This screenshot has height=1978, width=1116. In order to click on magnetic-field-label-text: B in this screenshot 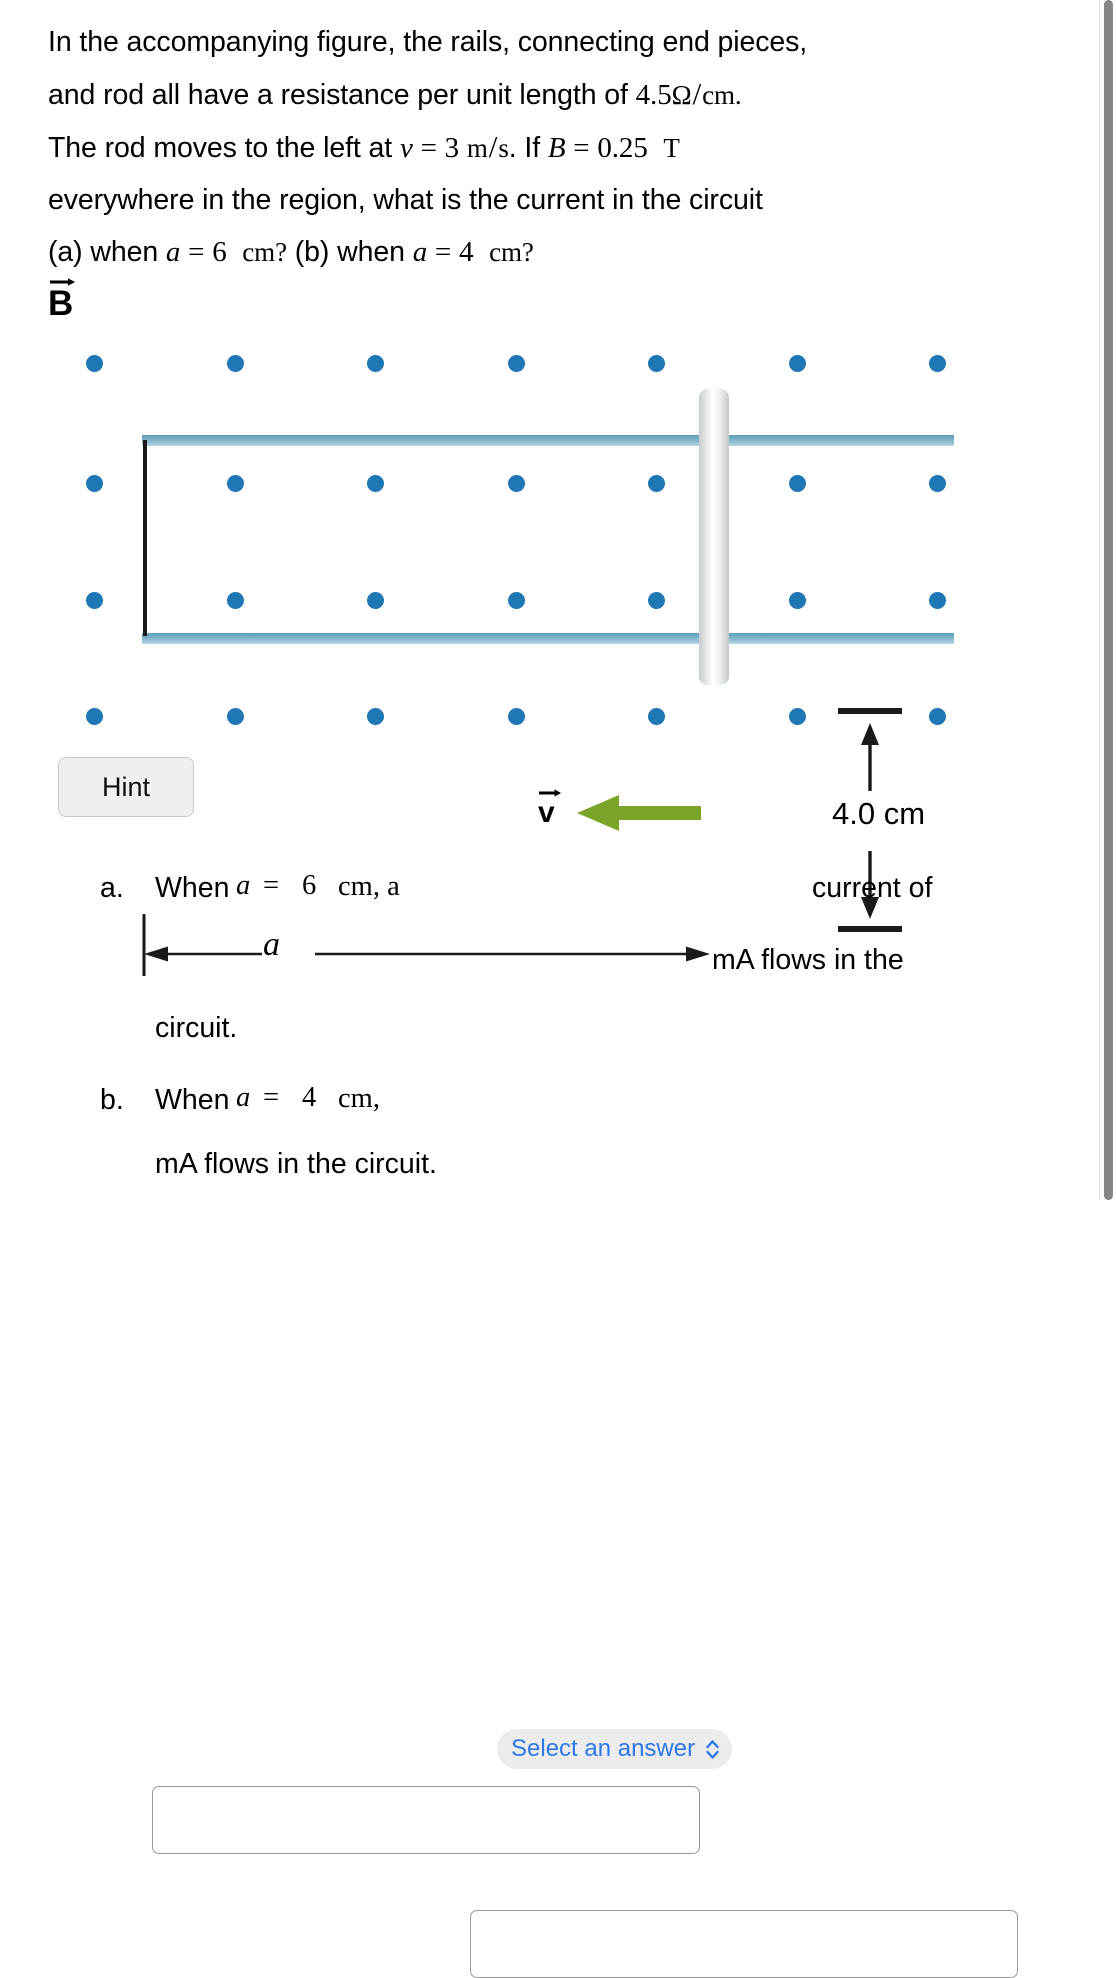, I will do `click(61, 303)`.